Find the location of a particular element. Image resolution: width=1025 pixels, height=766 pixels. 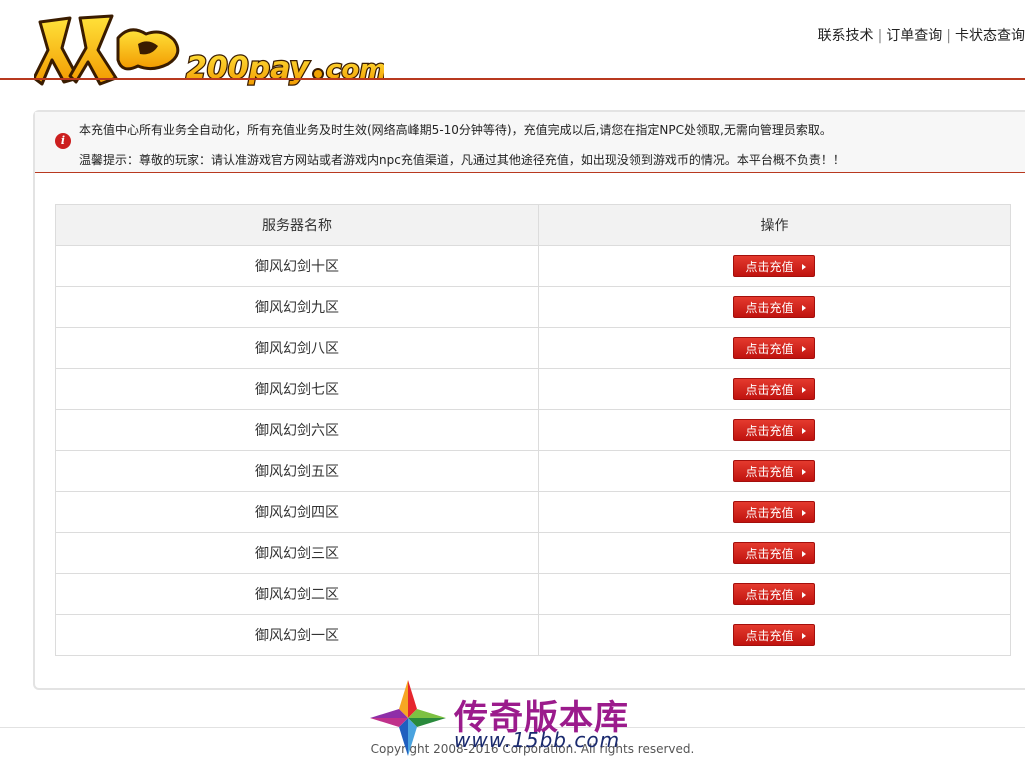

svg-text: com is located at coordinates (355, 70).